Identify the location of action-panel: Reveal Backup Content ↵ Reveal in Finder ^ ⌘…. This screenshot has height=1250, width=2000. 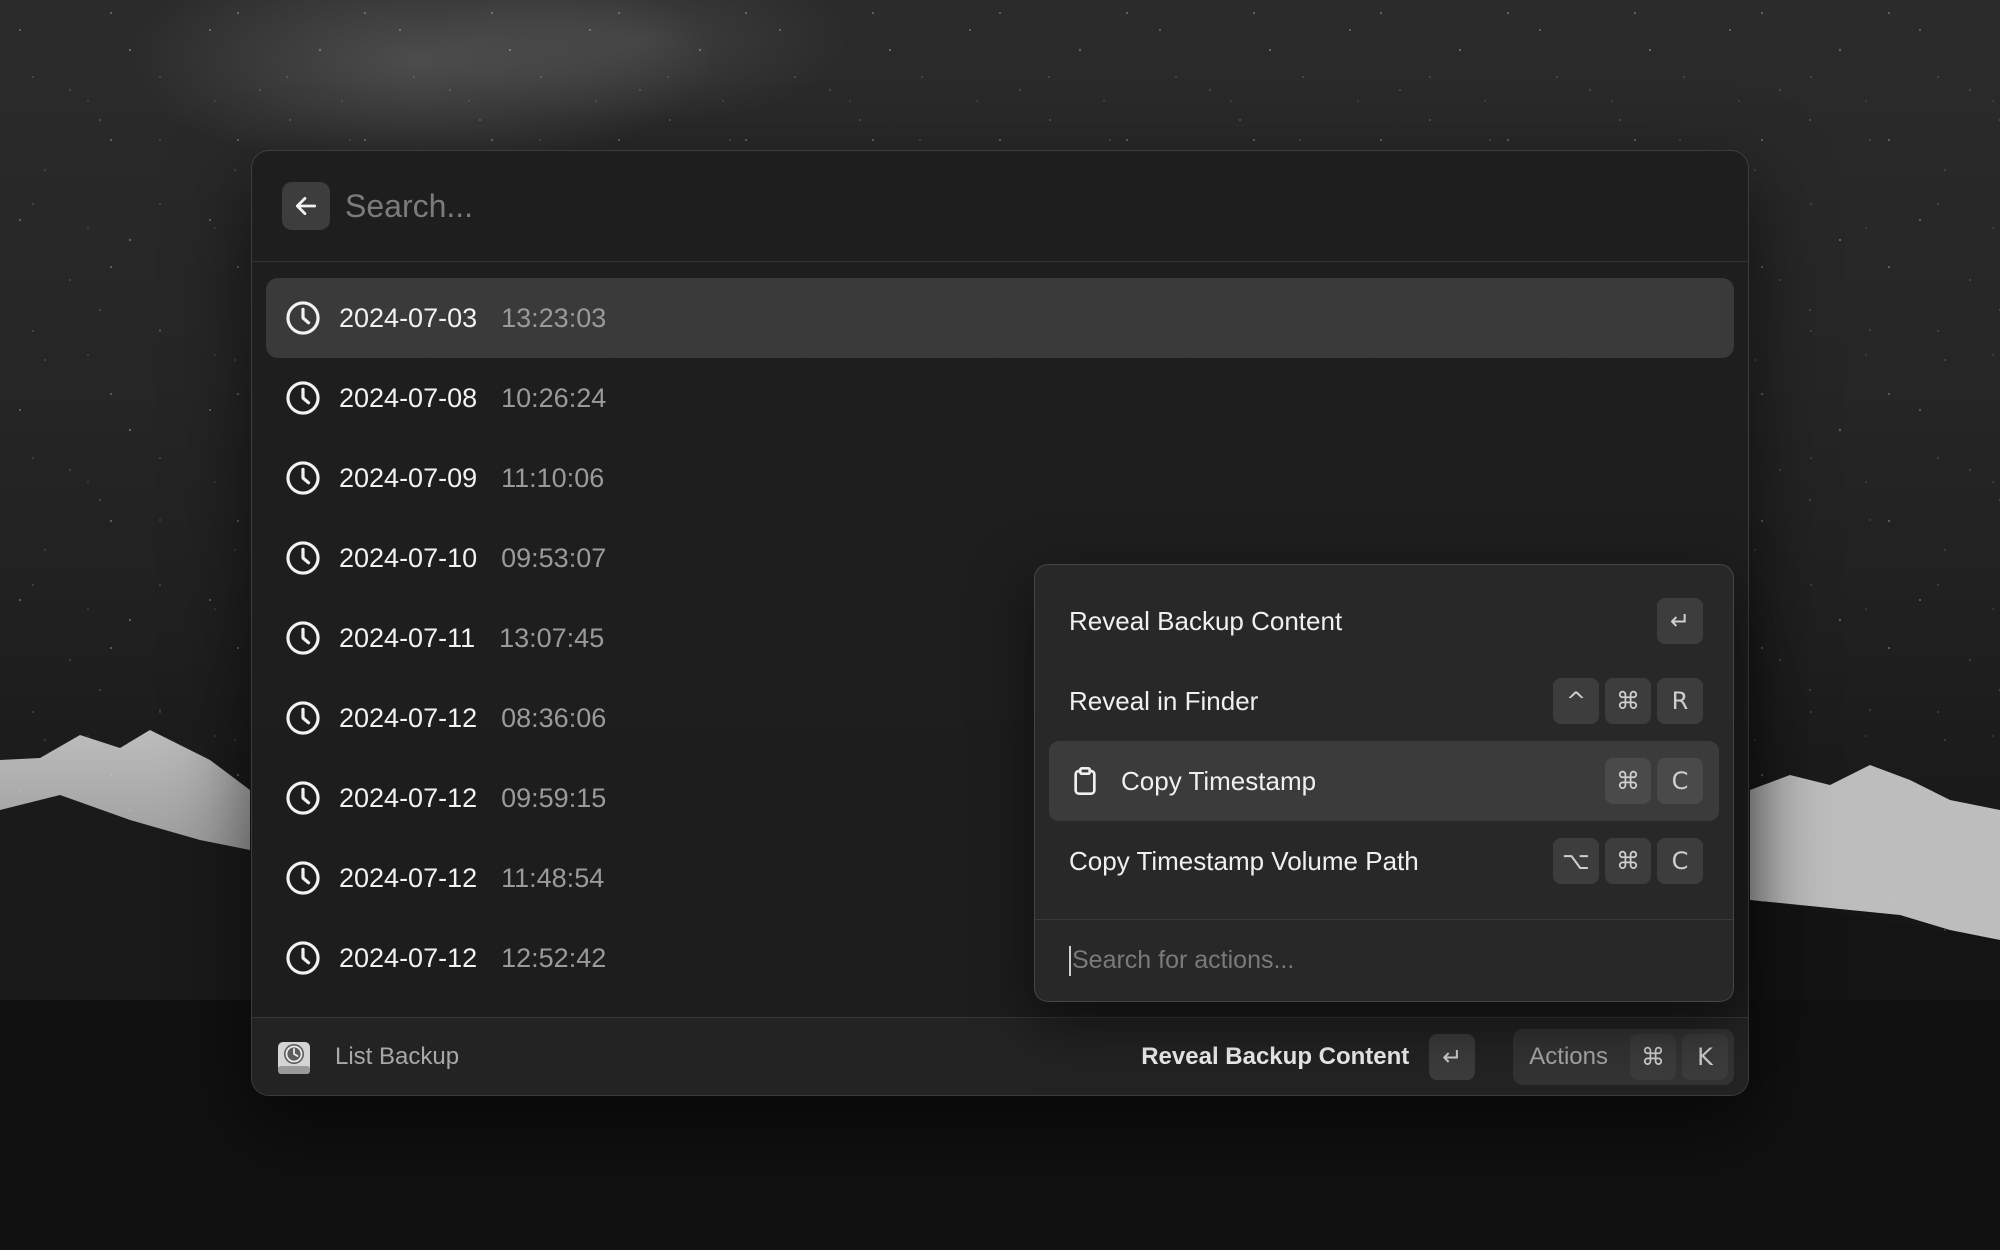
(1384, 783).